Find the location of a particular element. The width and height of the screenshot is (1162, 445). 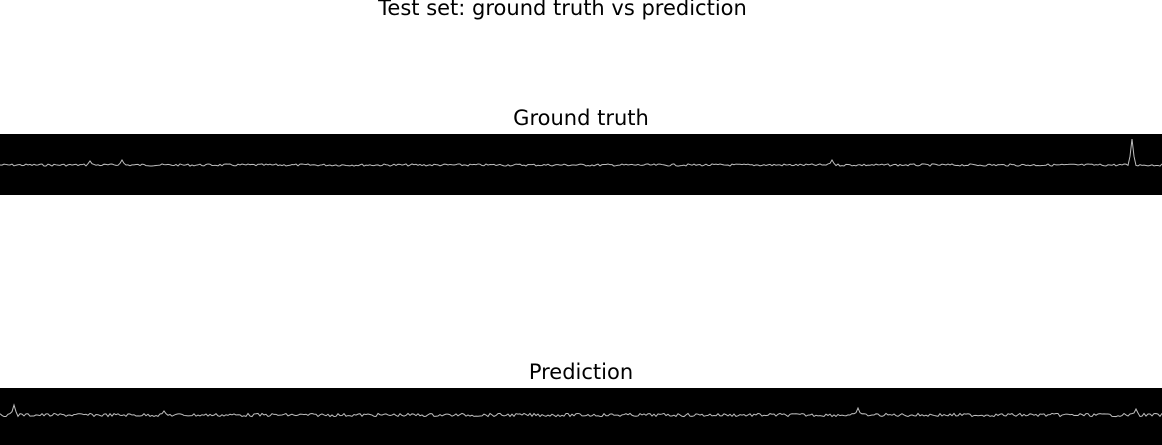

prediction-image is located at coordinates (581, 416).